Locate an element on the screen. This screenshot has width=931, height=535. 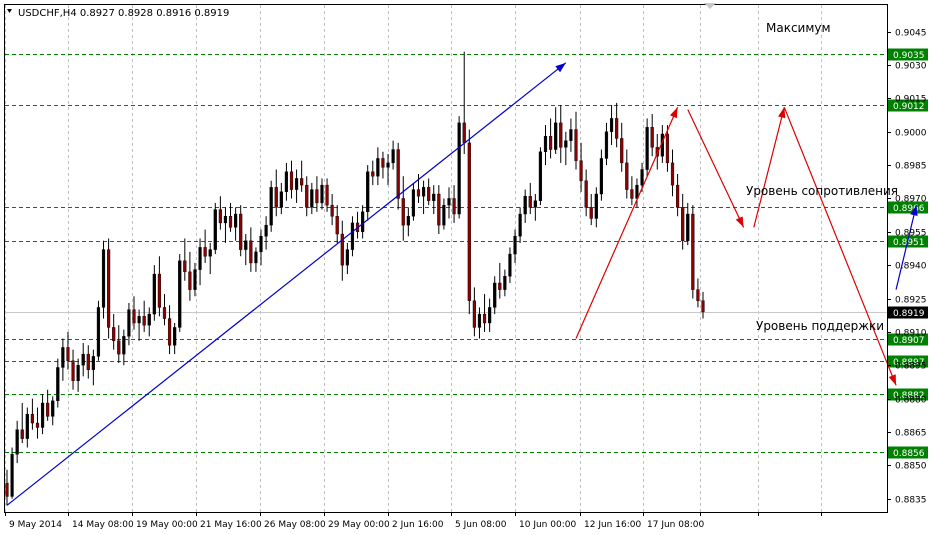
x-tick-label: 12 Jun 16:00 is located at coordinates (612, 525).